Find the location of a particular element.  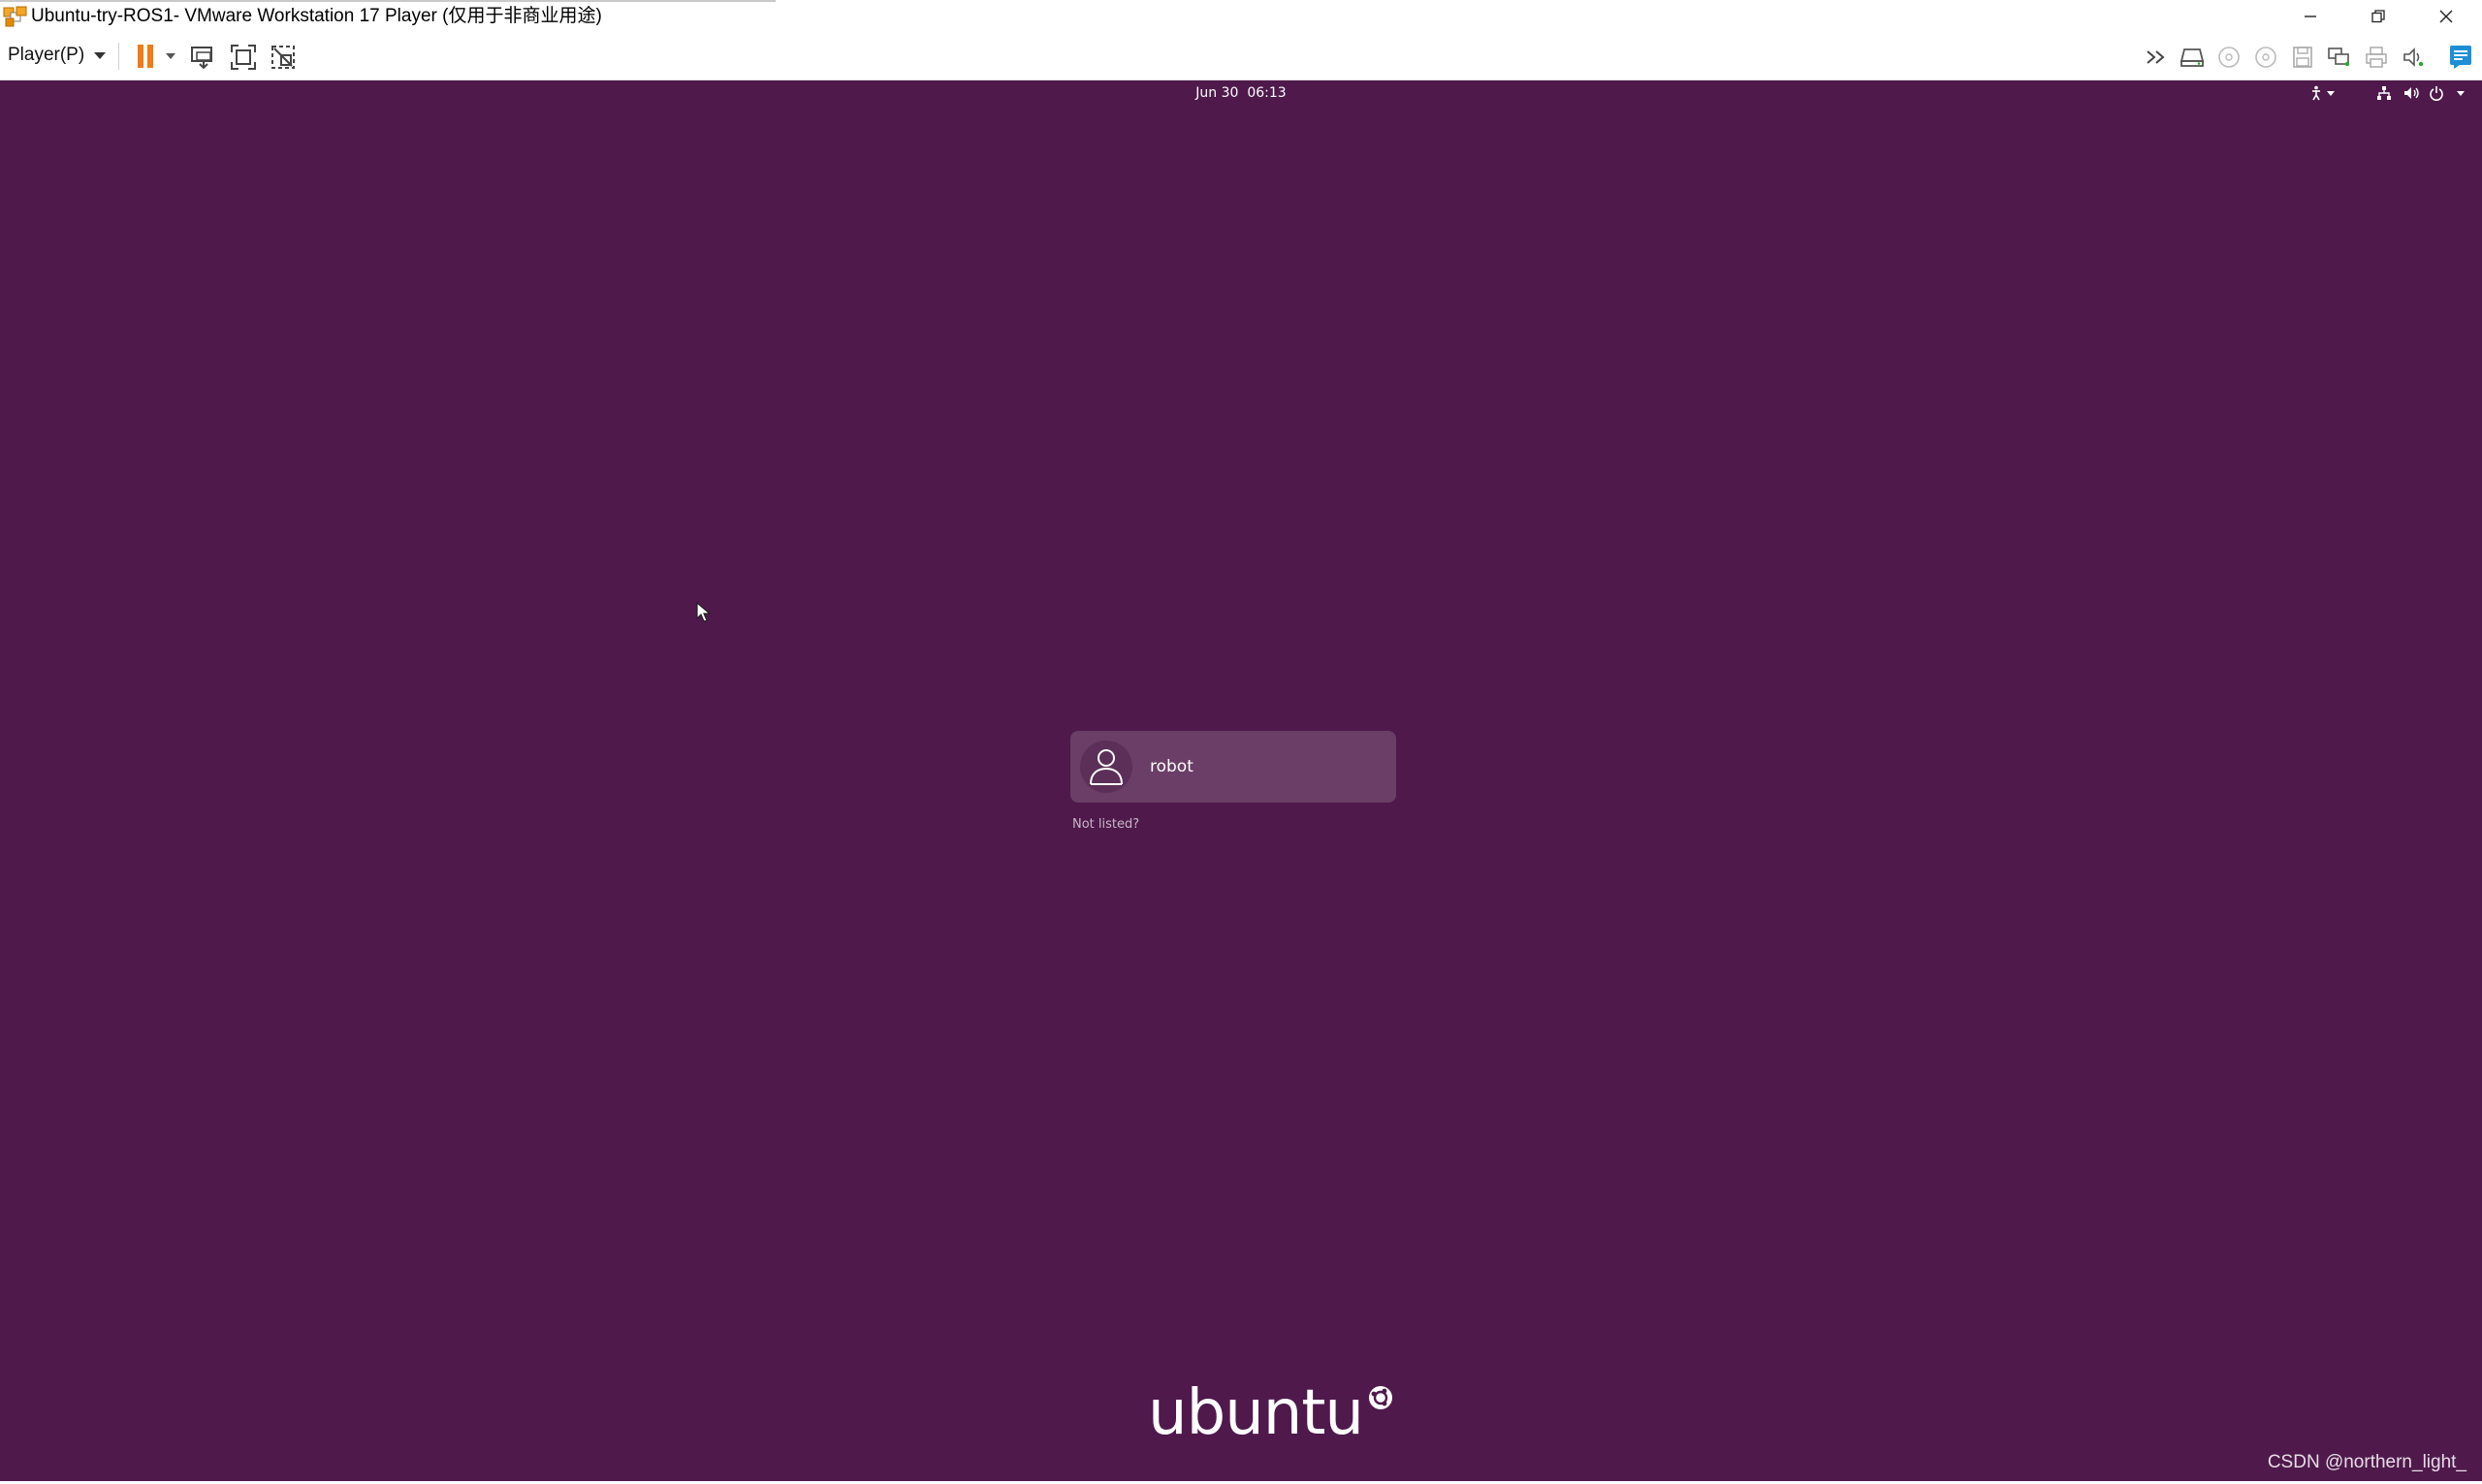

toolbar-divider is located at coordinates (118, 57).